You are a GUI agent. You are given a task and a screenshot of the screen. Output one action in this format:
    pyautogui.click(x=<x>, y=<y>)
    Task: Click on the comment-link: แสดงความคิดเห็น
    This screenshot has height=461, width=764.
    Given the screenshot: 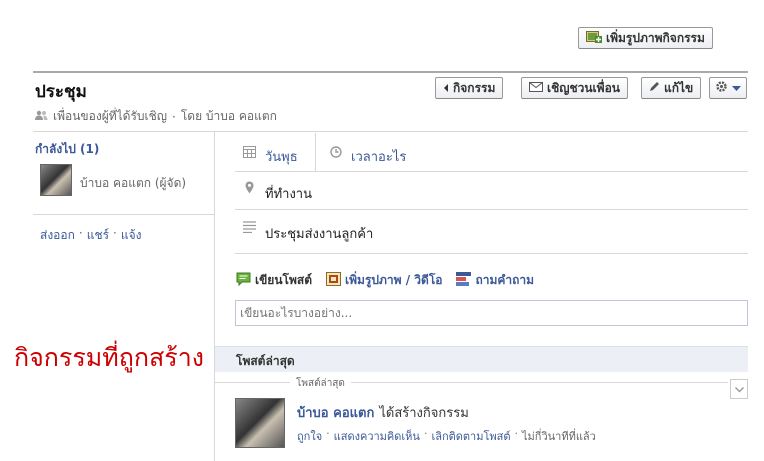 What is the action you would take?
    pyautogui.click(x=377, y=436)
    